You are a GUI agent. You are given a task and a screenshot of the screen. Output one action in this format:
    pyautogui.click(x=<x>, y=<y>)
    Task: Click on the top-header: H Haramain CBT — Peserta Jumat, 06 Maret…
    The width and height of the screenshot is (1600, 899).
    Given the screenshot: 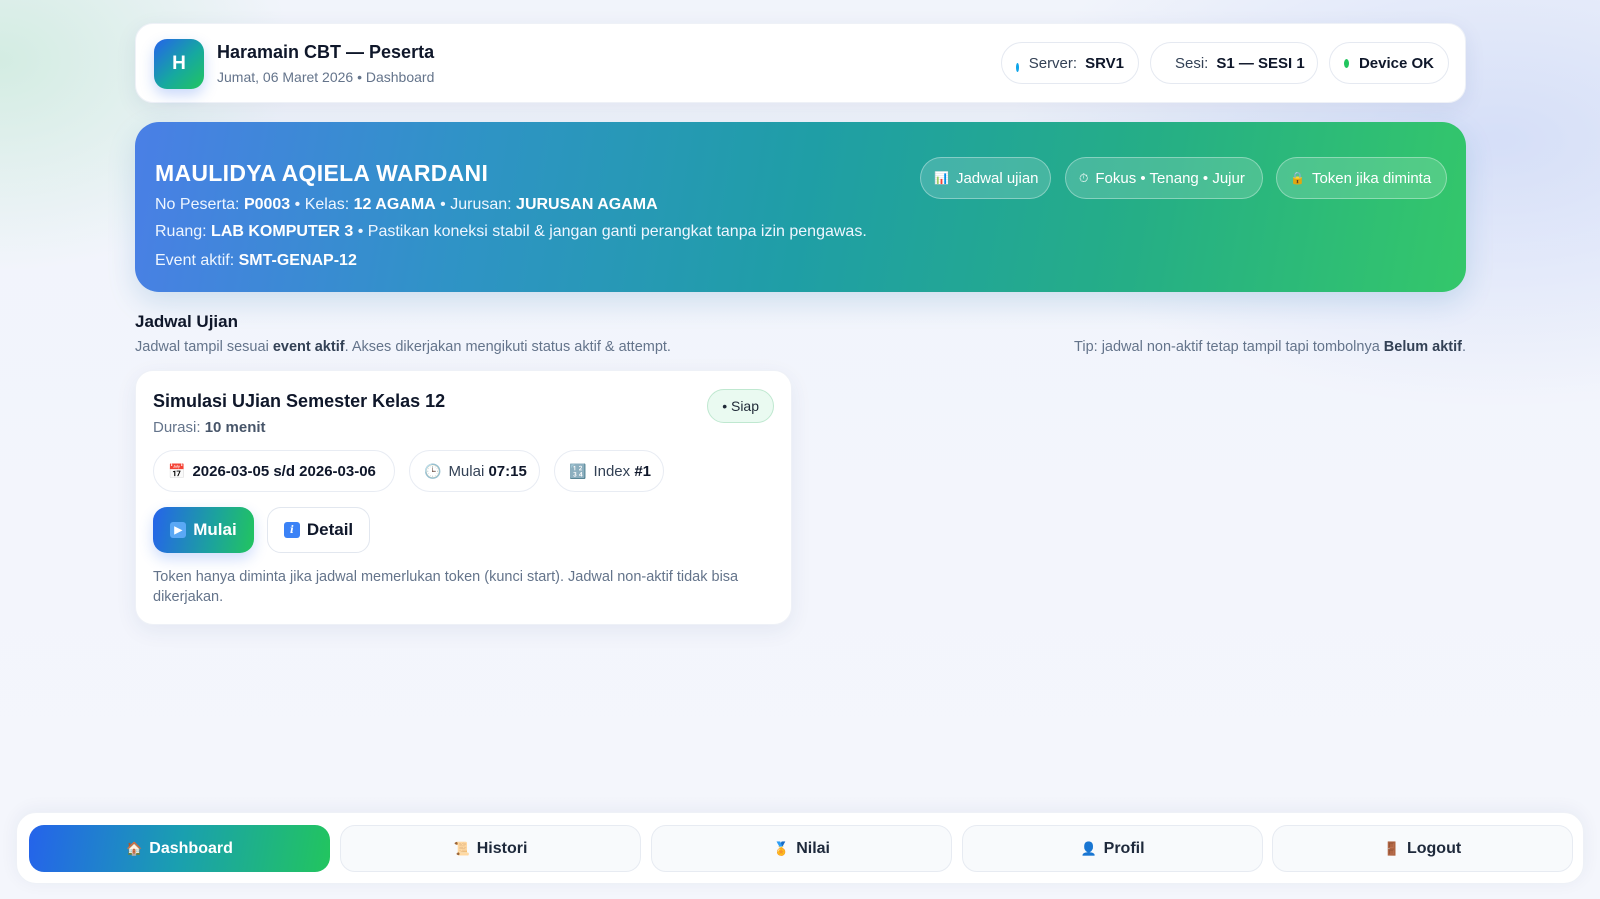 What is the action you would take?
    pyautogui.click(x=800, y=63)
    